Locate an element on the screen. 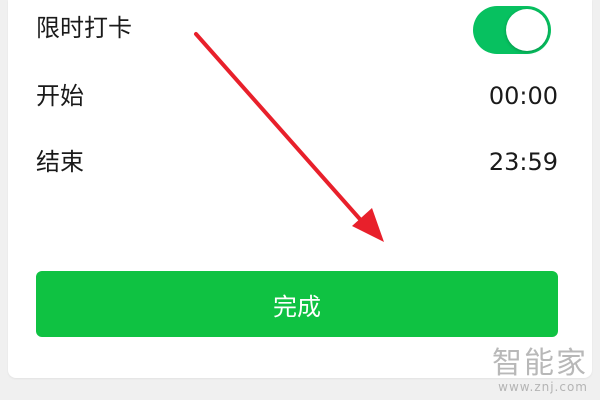 Image resolution: width=600 pixels, height=400 pixels. watermark-logo: 智能家 www.znj.com is located at coordinates (540, 370).